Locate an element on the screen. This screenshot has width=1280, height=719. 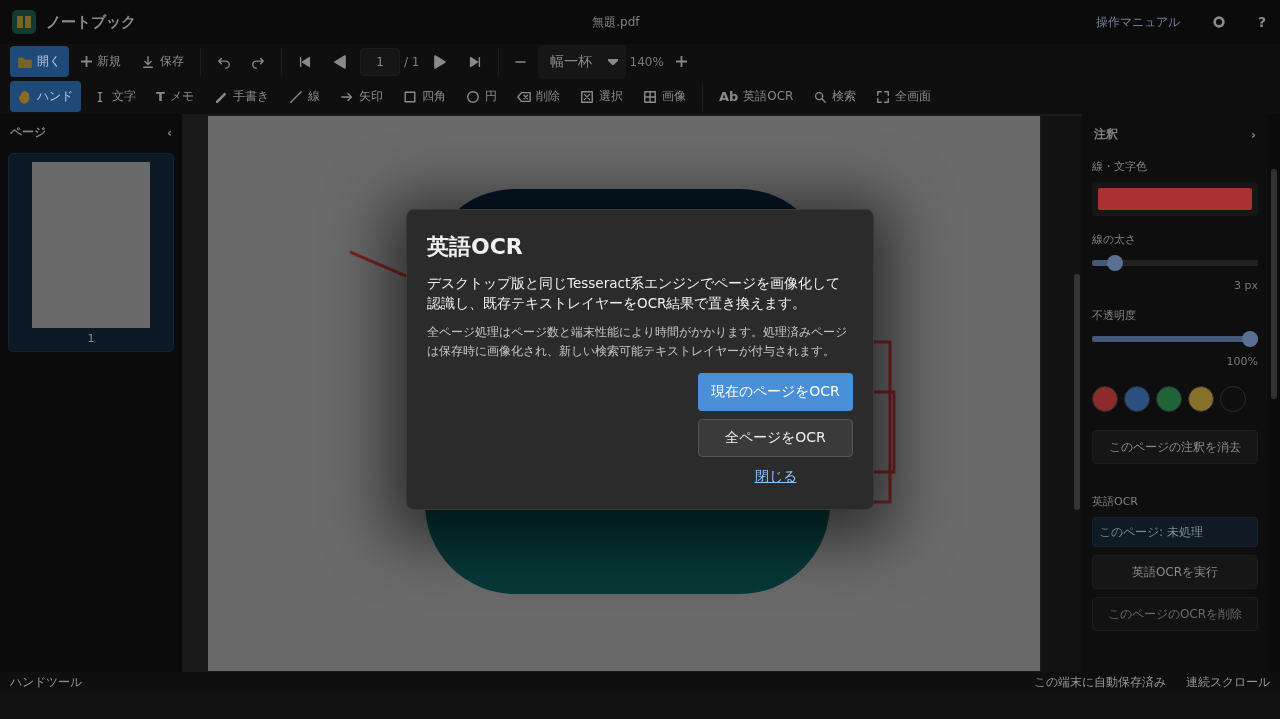
eraser-icon is located at coordinates (523, 96).